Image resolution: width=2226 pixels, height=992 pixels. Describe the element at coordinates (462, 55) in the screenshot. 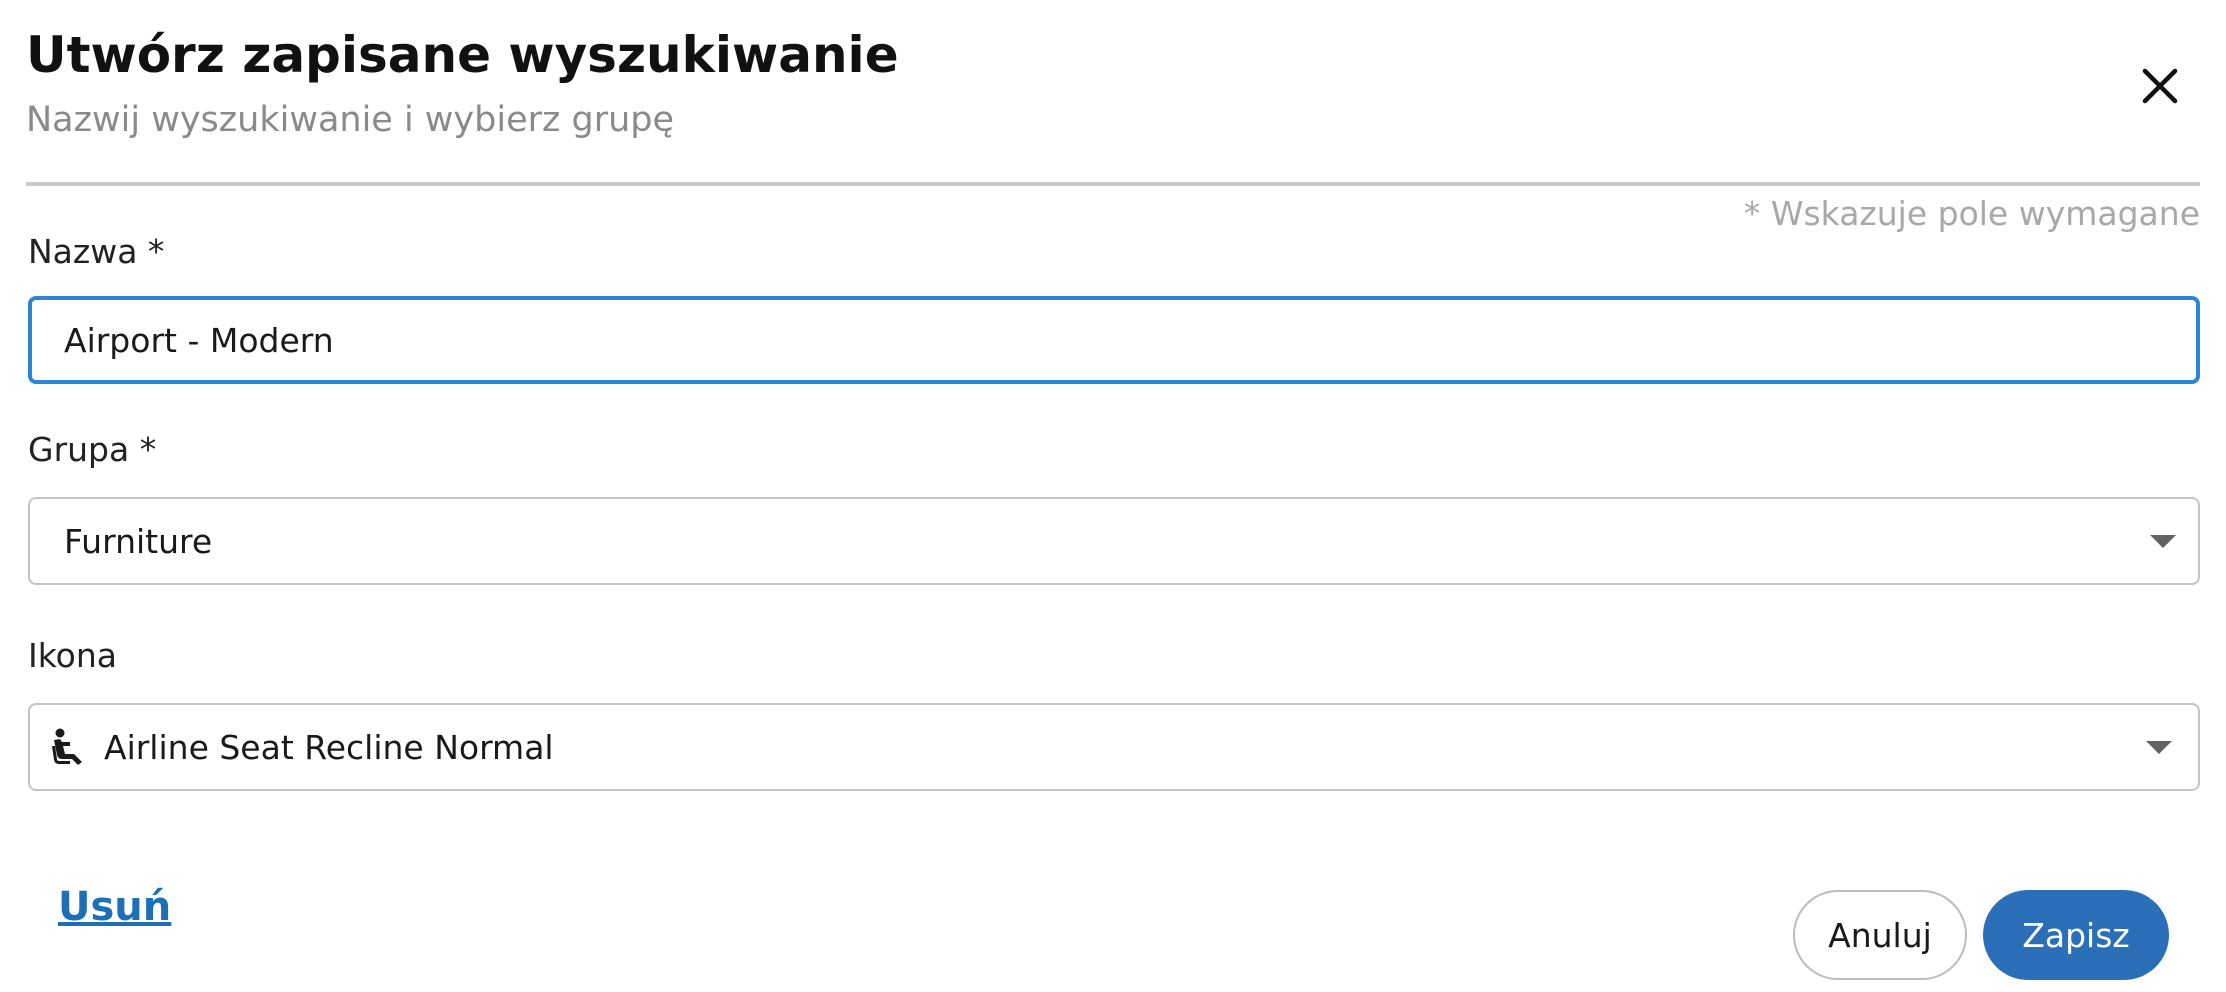

I see `dialog-title: Utwórz zapisane wyszukiwanie` at that location.